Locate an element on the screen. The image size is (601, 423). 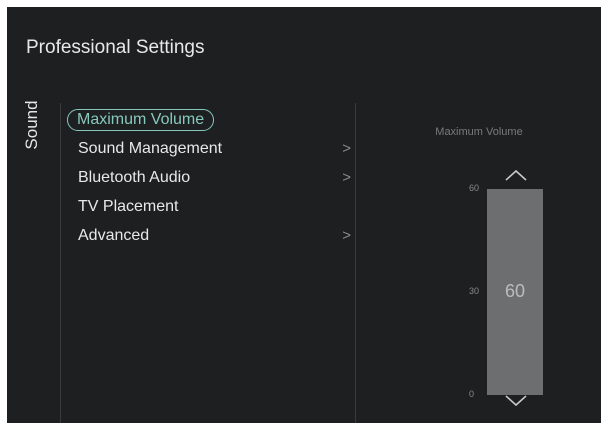
menu-item-tv-placement: TV Placement is located at coordinates (212, 206).